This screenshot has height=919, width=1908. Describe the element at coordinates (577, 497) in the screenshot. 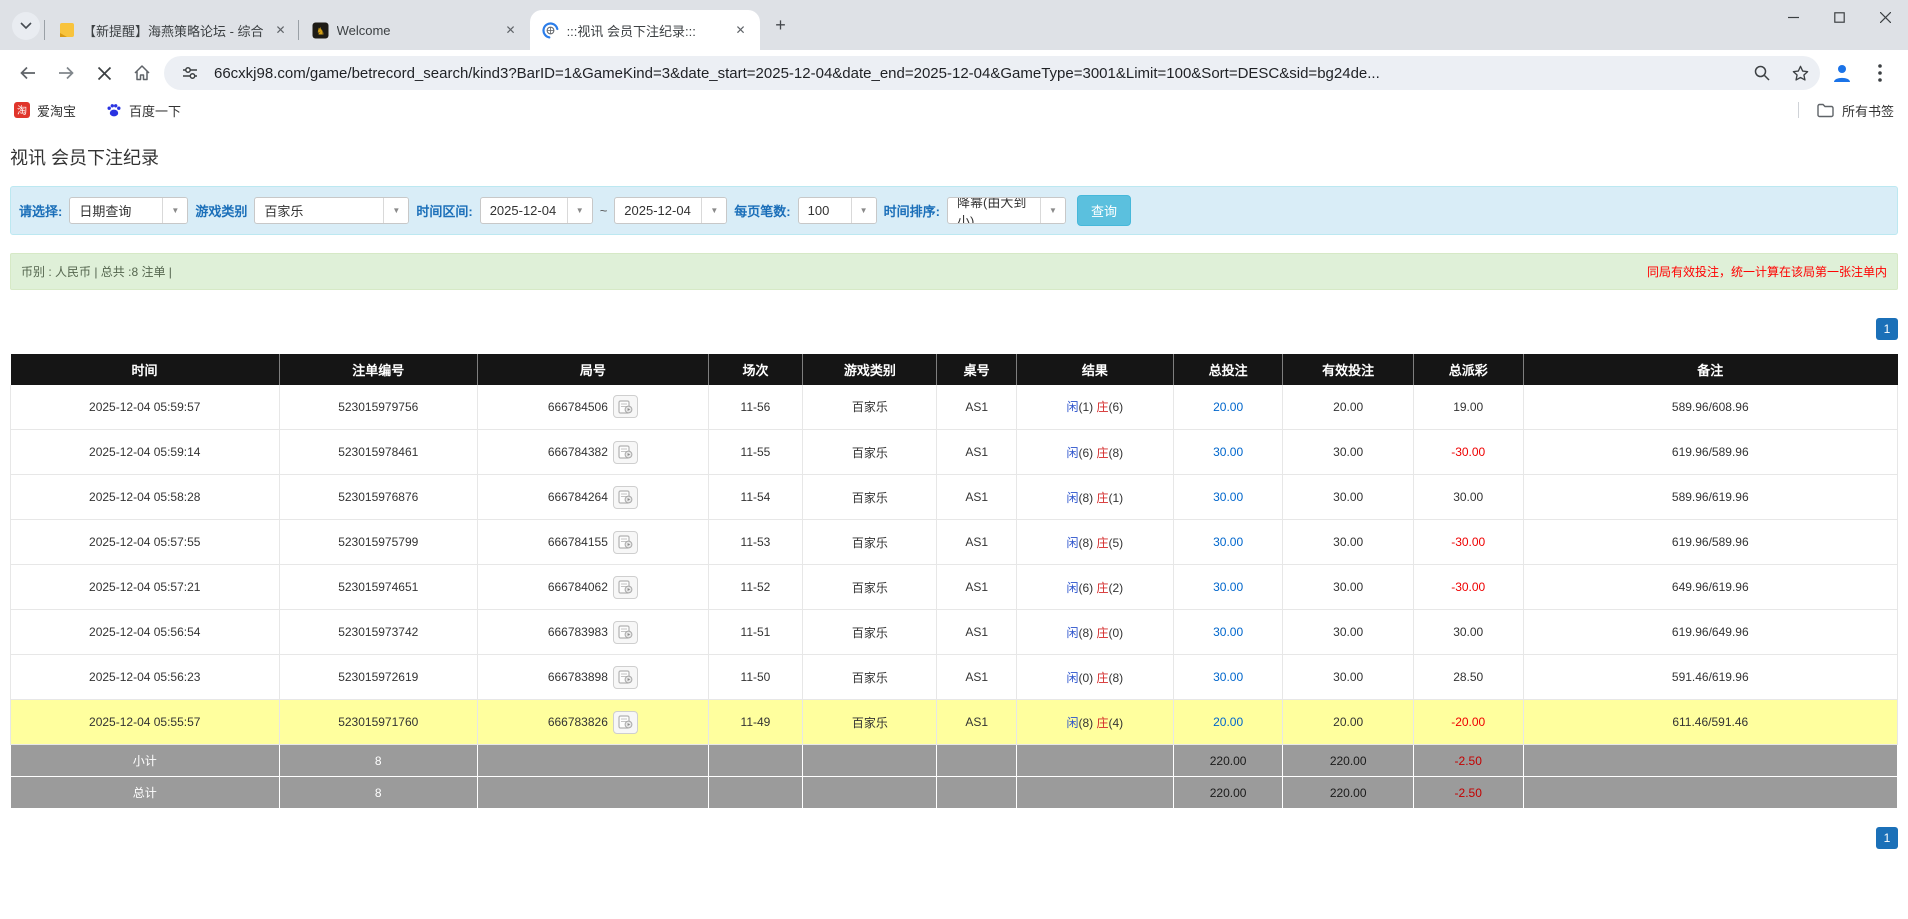

I see `round-number: 666784264` at that location.